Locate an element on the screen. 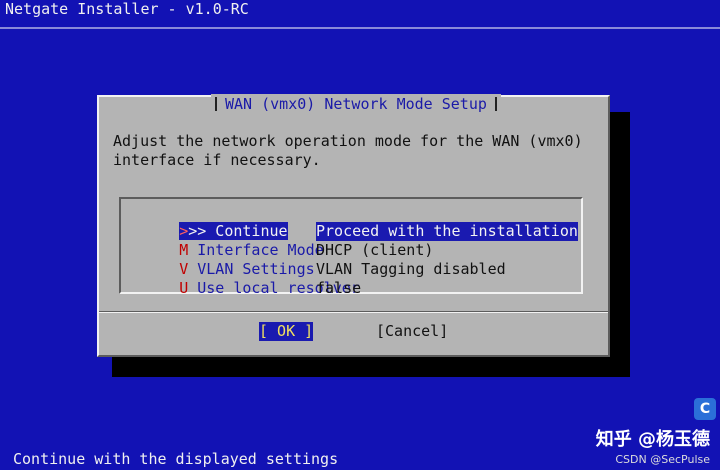 The height and width of the screenshot is (470, 720). csdn-logo-icon: C is located at coordinates (705, 409).